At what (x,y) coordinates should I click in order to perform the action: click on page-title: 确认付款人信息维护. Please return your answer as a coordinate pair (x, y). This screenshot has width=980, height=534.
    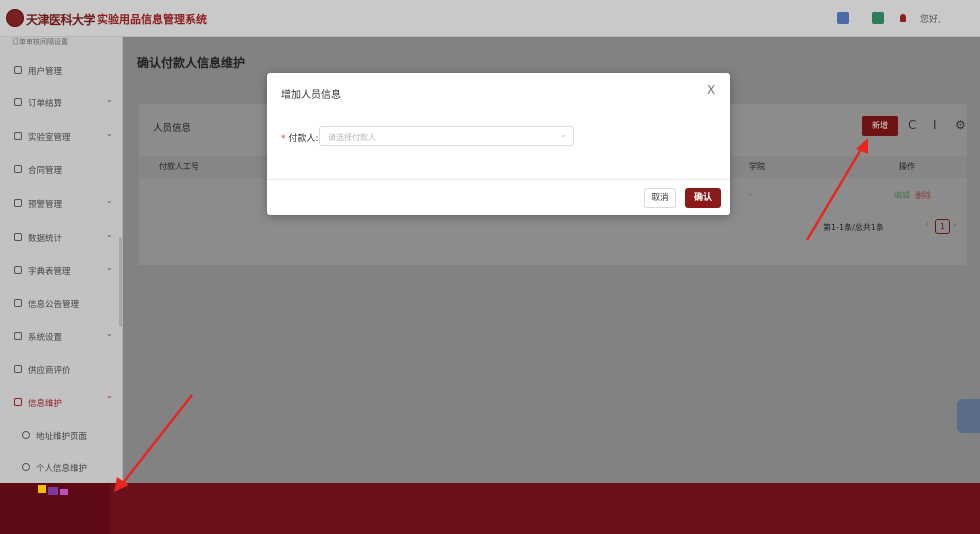
    Looking at the image, I should click on (191, 63).